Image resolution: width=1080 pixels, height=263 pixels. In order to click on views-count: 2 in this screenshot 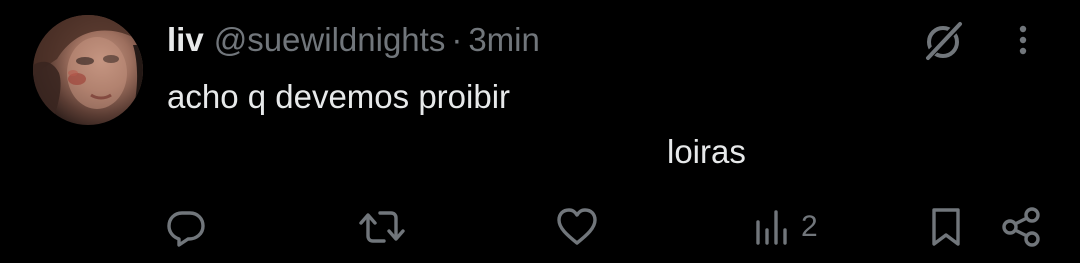, I will do `click(809, 226)`.